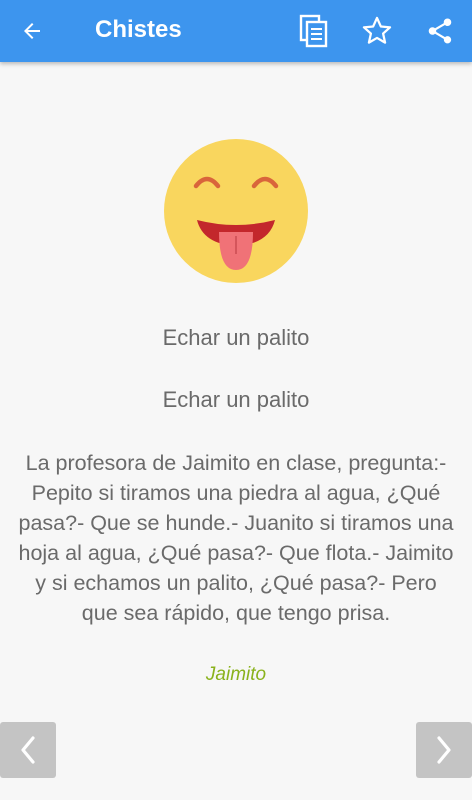 This screenshot has height=800, width=472. I want to click on star-icon, so click(377, 30).